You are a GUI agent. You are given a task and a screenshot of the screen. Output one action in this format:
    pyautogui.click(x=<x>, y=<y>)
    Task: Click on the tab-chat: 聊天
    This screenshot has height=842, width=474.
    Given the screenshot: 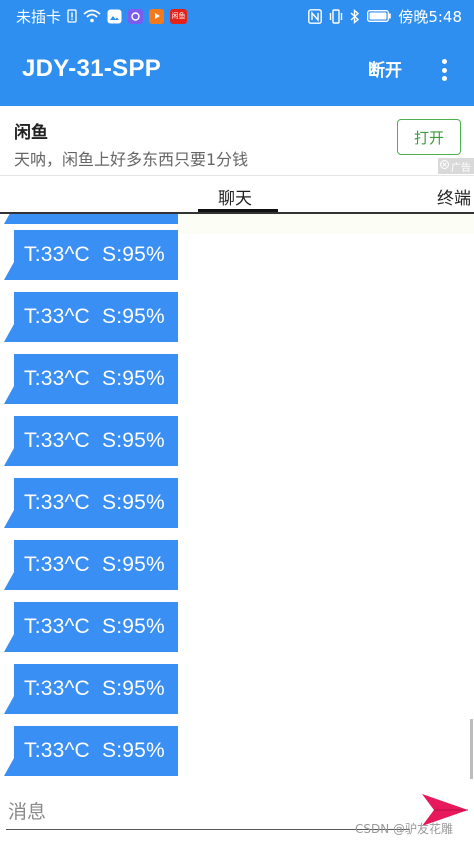 What is the action you would take?
    pyautogui.click(x=235, y=196)
    